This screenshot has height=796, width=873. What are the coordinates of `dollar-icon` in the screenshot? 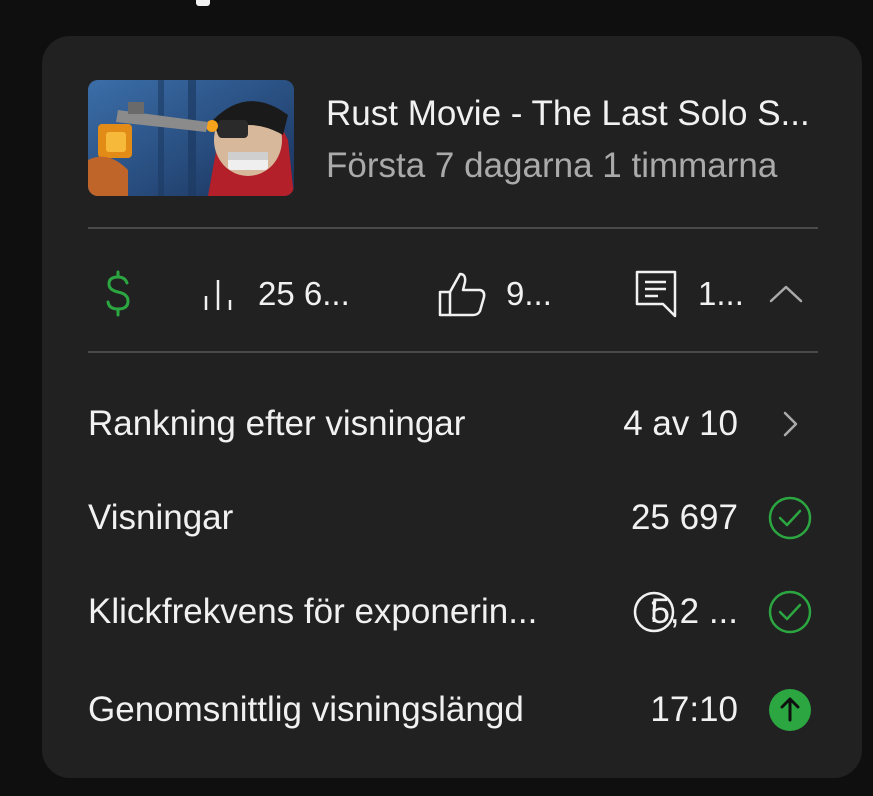 It's located at (118, 294).